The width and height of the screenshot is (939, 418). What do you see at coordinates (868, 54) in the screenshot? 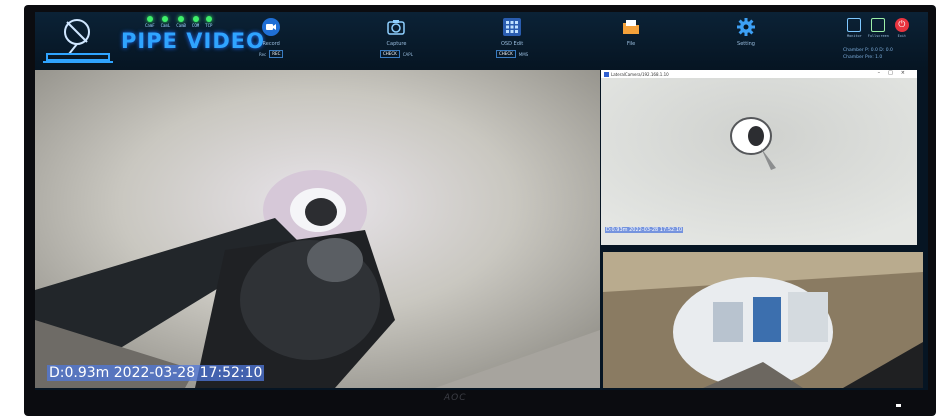
I see `chamber-readout: Chamber P: 0.0 D: 0.0 Chamber Pre: 1.0` at bounding box center [868, 54].